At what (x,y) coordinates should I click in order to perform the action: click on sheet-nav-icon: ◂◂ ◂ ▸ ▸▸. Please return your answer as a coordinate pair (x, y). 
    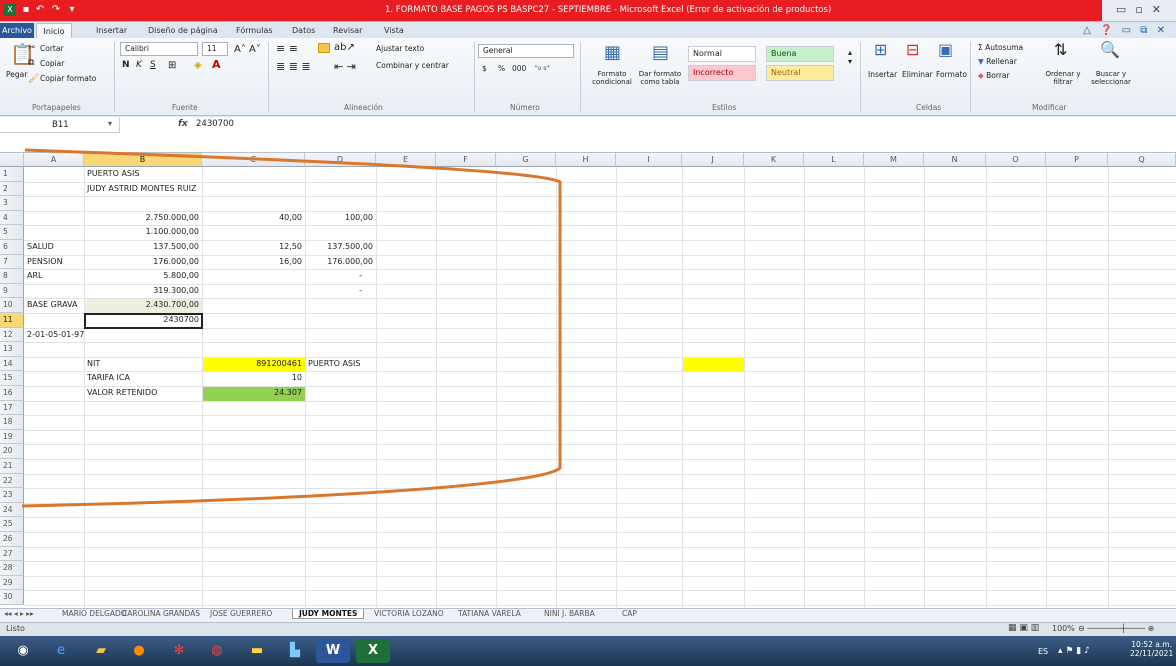
    Looking at the image, I should click on (19, 613).